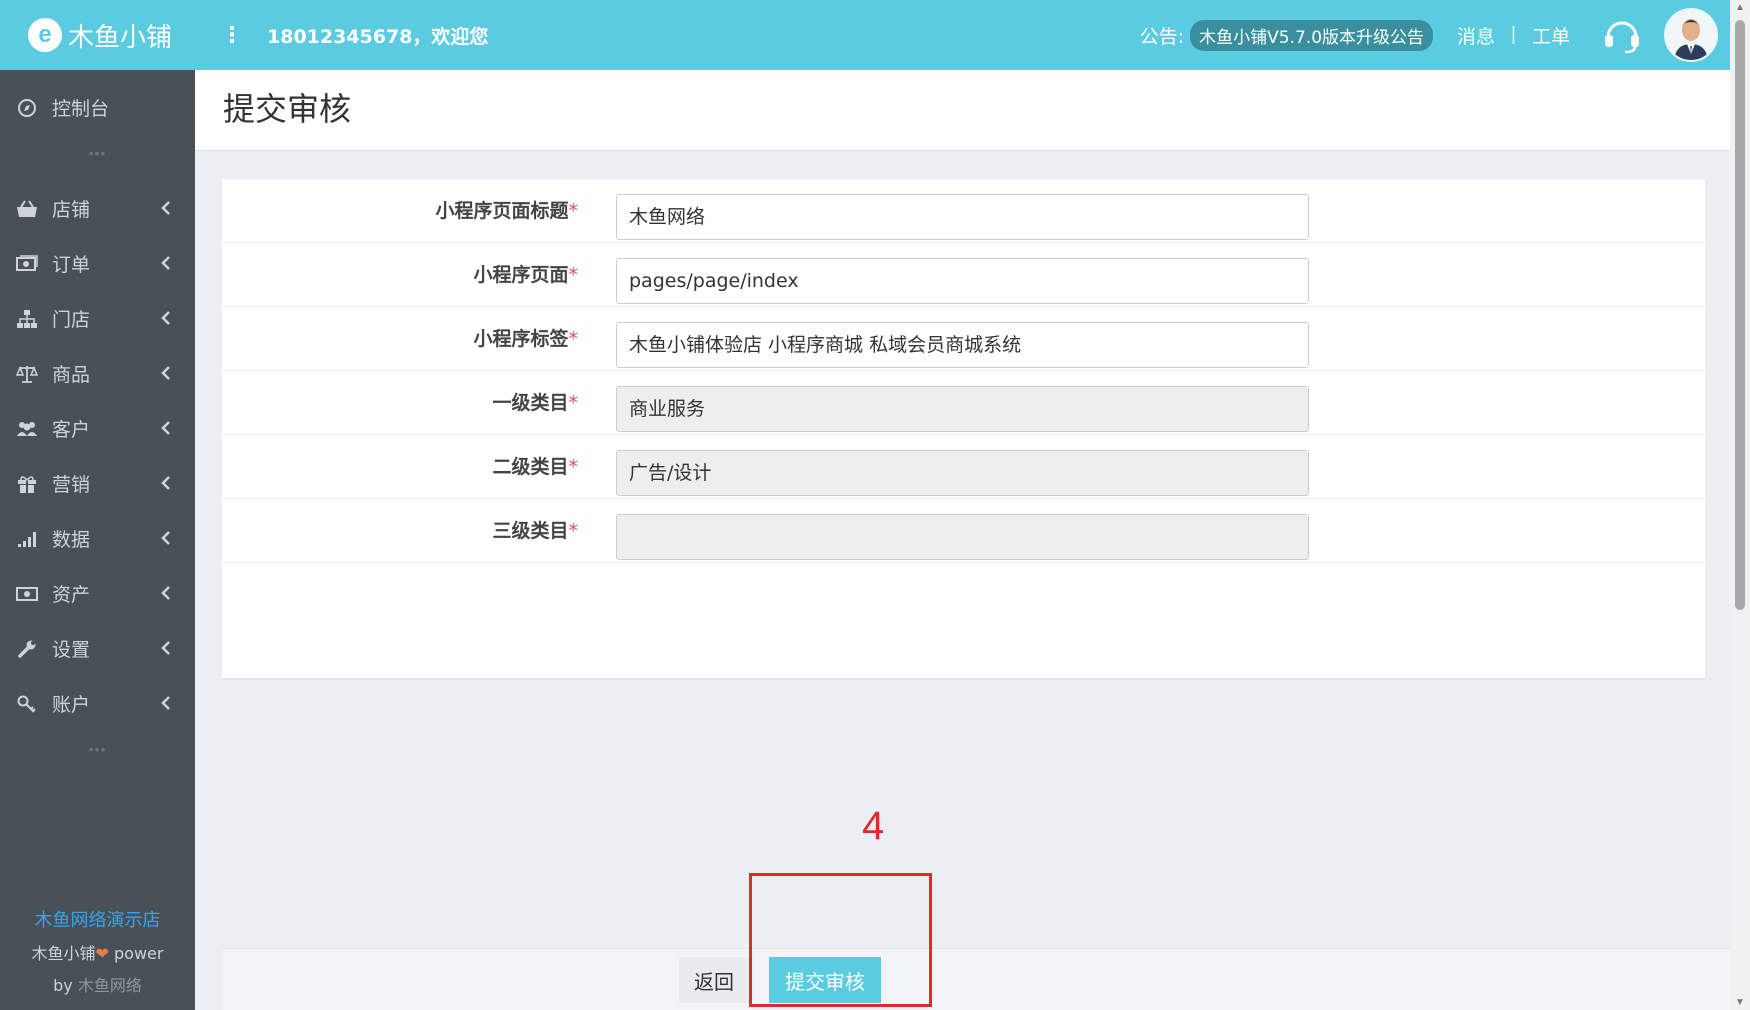 The image size is (1750, 1010). I want to click on sidebar-item-label: 资产, so click(71, 595).